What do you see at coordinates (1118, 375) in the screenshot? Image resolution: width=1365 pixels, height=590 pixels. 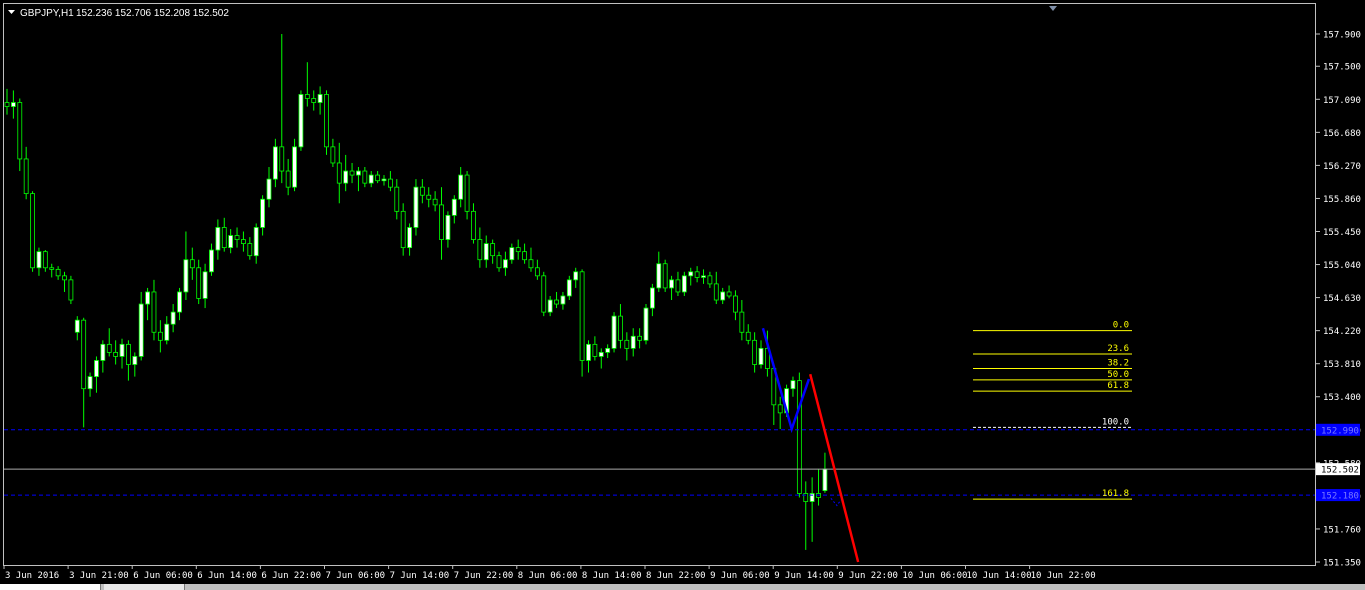 I see `fib-level-label: 50.0` at bounding box center [1118, 375].